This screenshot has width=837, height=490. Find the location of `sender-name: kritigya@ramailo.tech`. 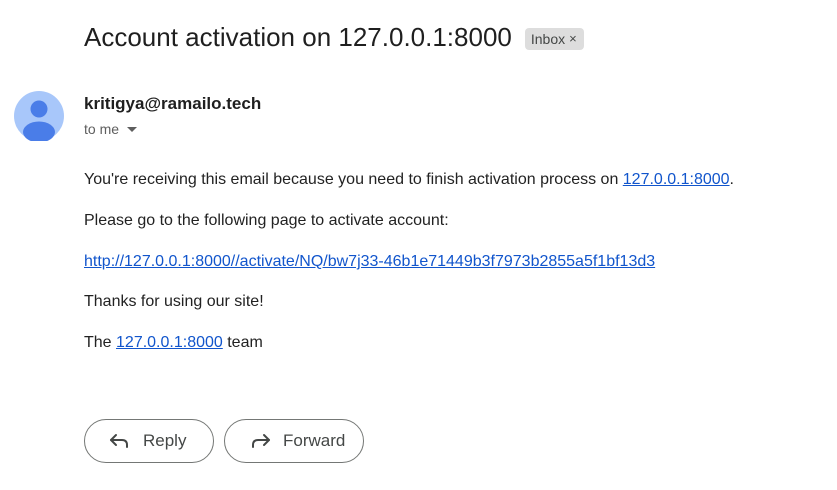

sender-name: kritigya@ramailo.tech is located at coordinates (173, 103).